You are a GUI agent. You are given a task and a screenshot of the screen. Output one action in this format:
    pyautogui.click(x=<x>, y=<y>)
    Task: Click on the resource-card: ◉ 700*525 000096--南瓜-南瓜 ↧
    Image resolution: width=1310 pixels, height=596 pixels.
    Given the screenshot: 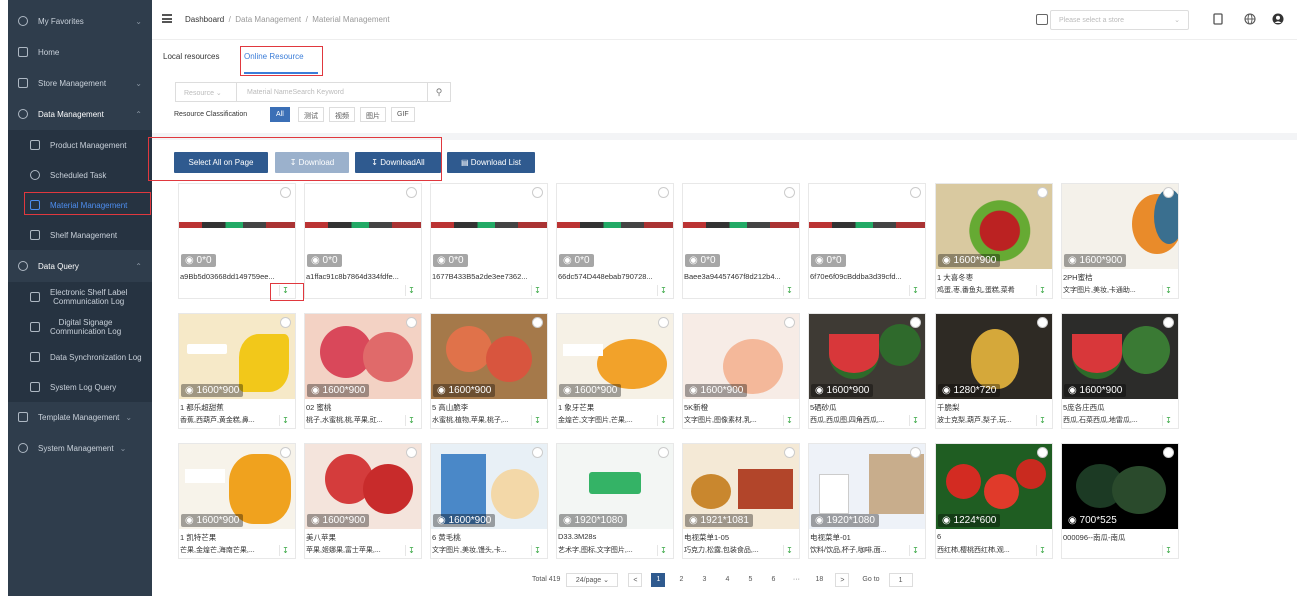 What is the action you would take?
    pyautogui.click(x=1120, y=501)
    